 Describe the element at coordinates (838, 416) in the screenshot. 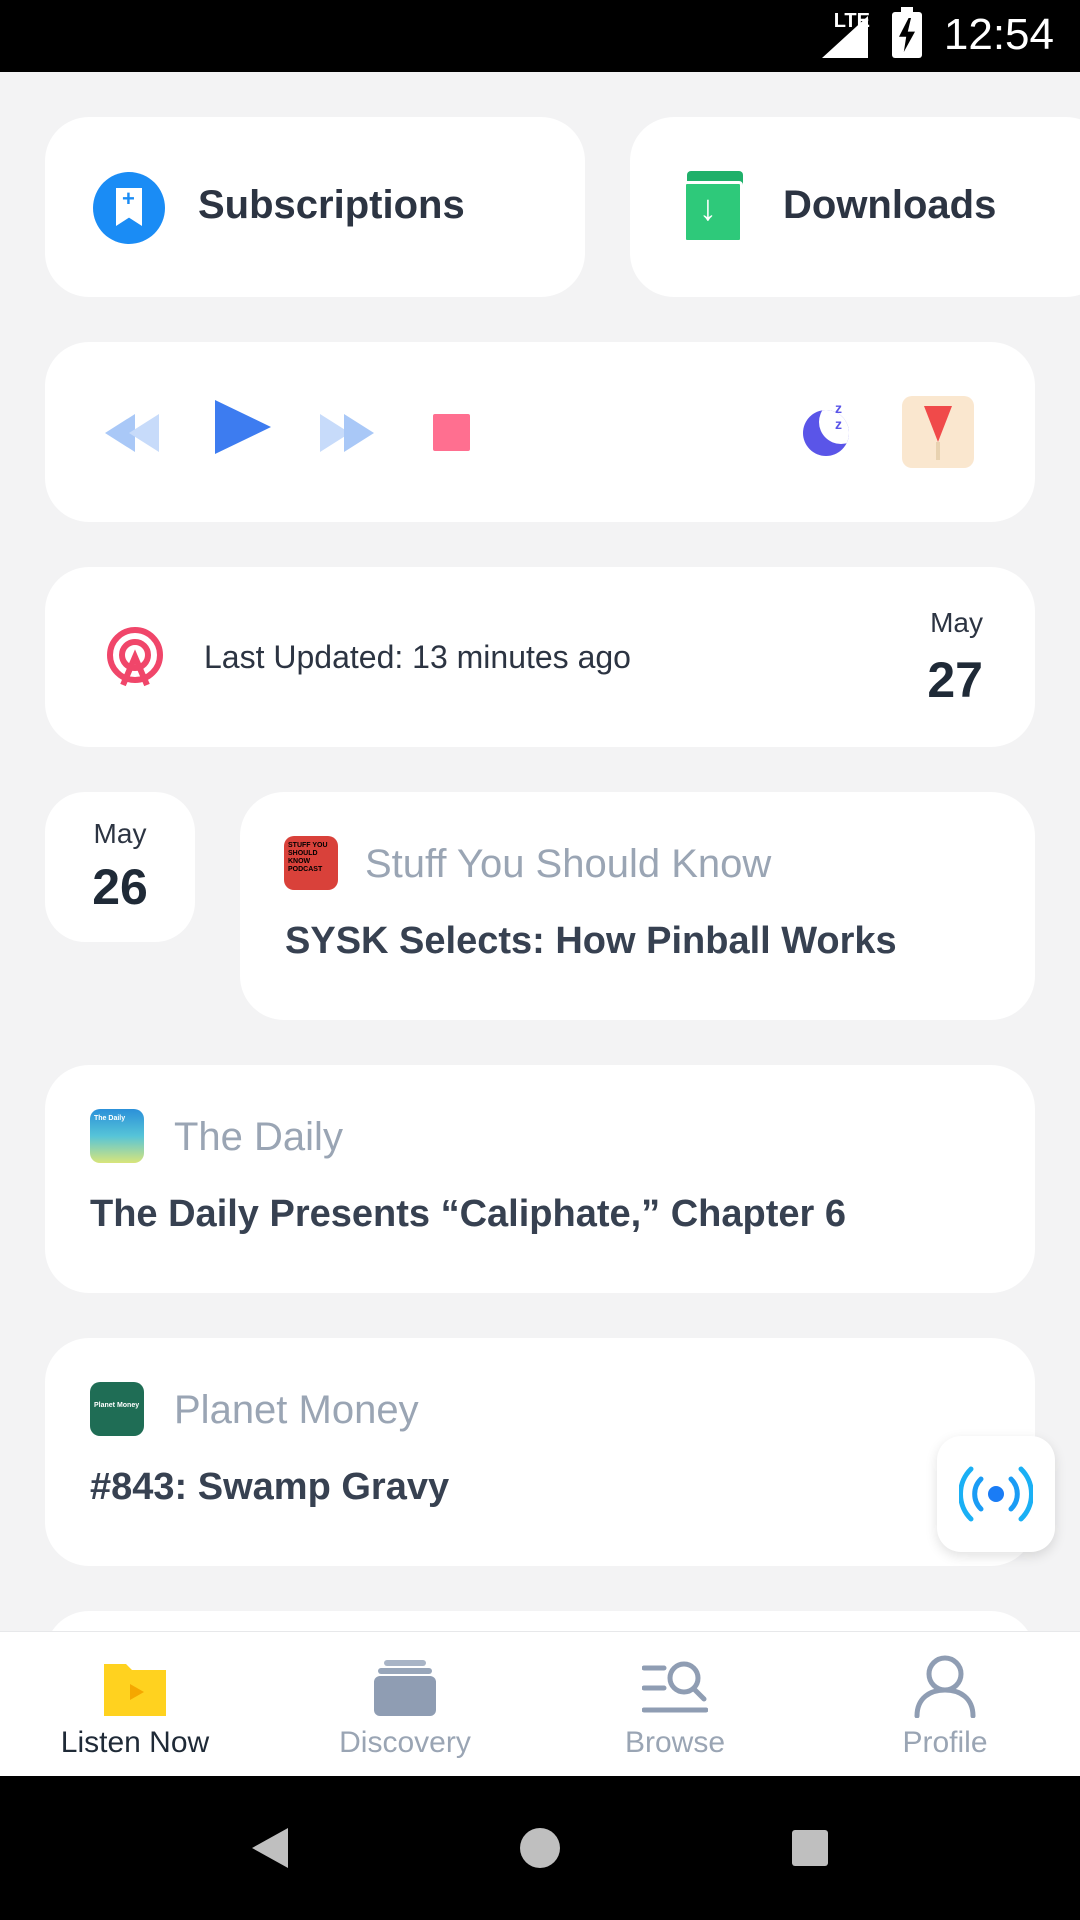

I see `sleep-z-icon: zz` at that location.